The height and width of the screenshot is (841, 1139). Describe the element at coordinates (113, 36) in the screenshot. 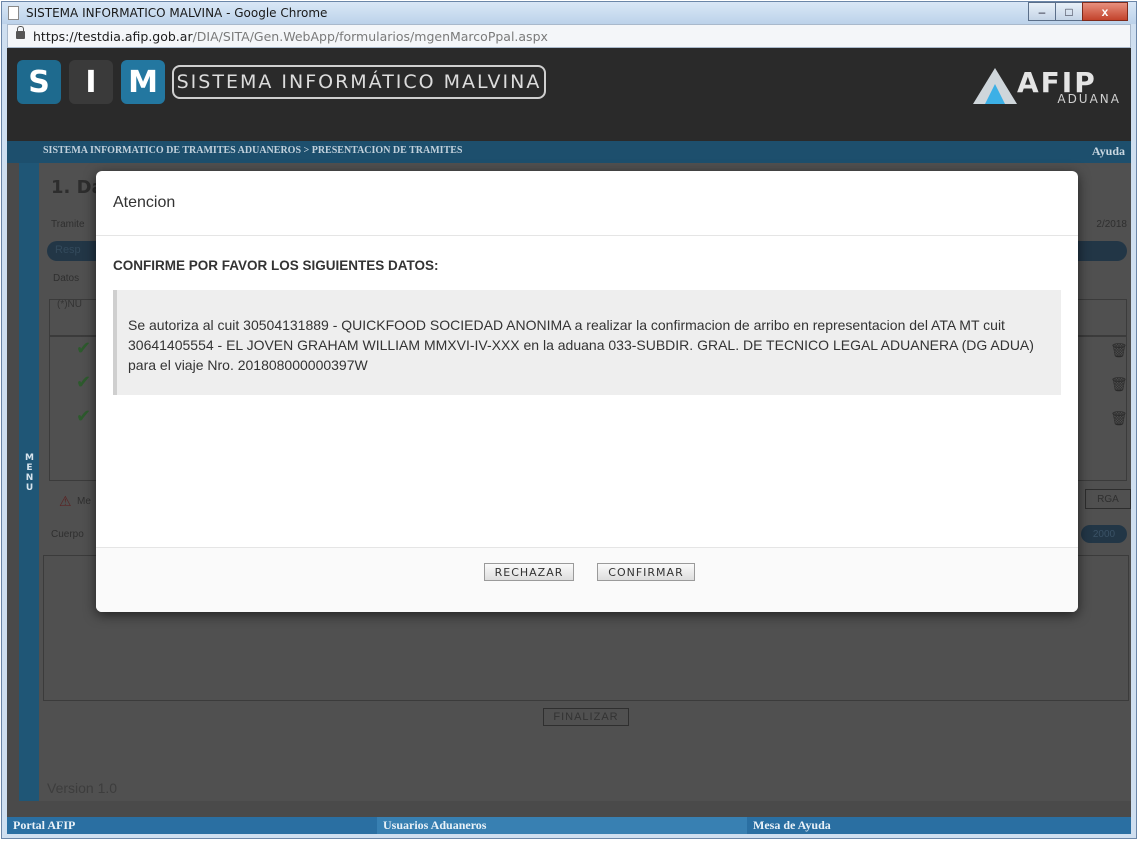

I see `url-host: https://testdia.afip.gob.ar` at that location.